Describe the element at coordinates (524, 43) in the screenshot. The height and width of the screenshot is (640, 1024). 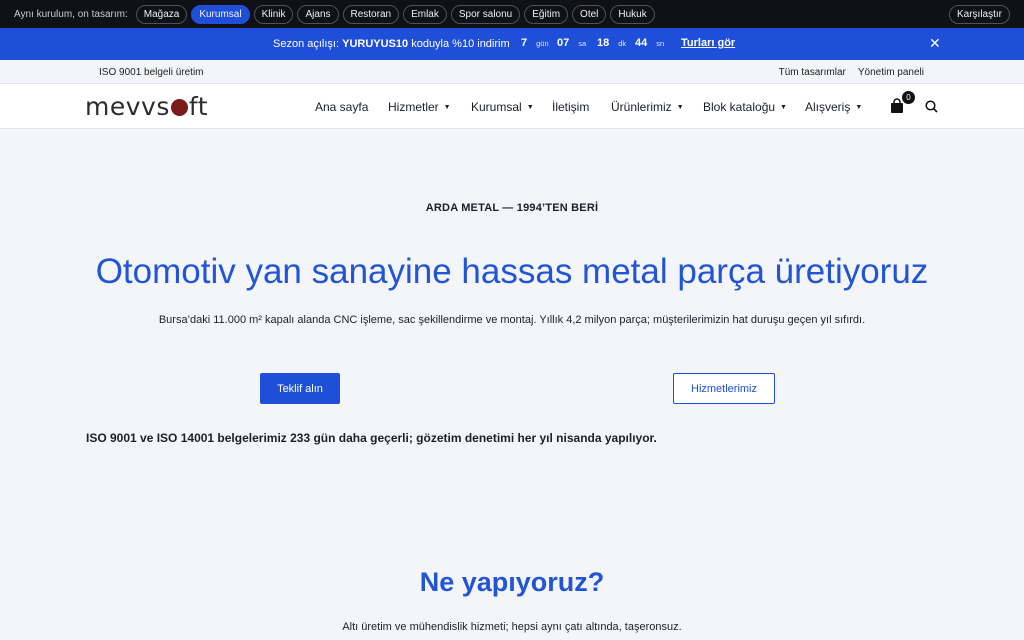
I see `countdown-days-value: 7` at that location.